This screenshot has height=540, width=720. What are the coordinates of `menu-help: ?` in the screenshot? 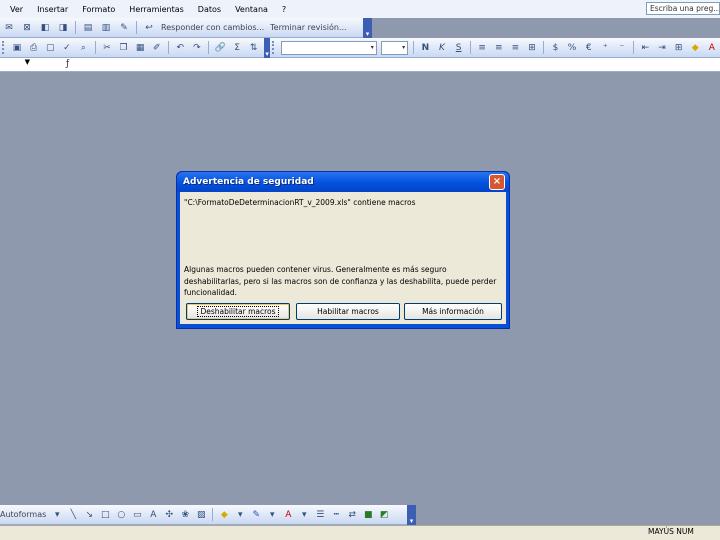 It's located at (284, 9).